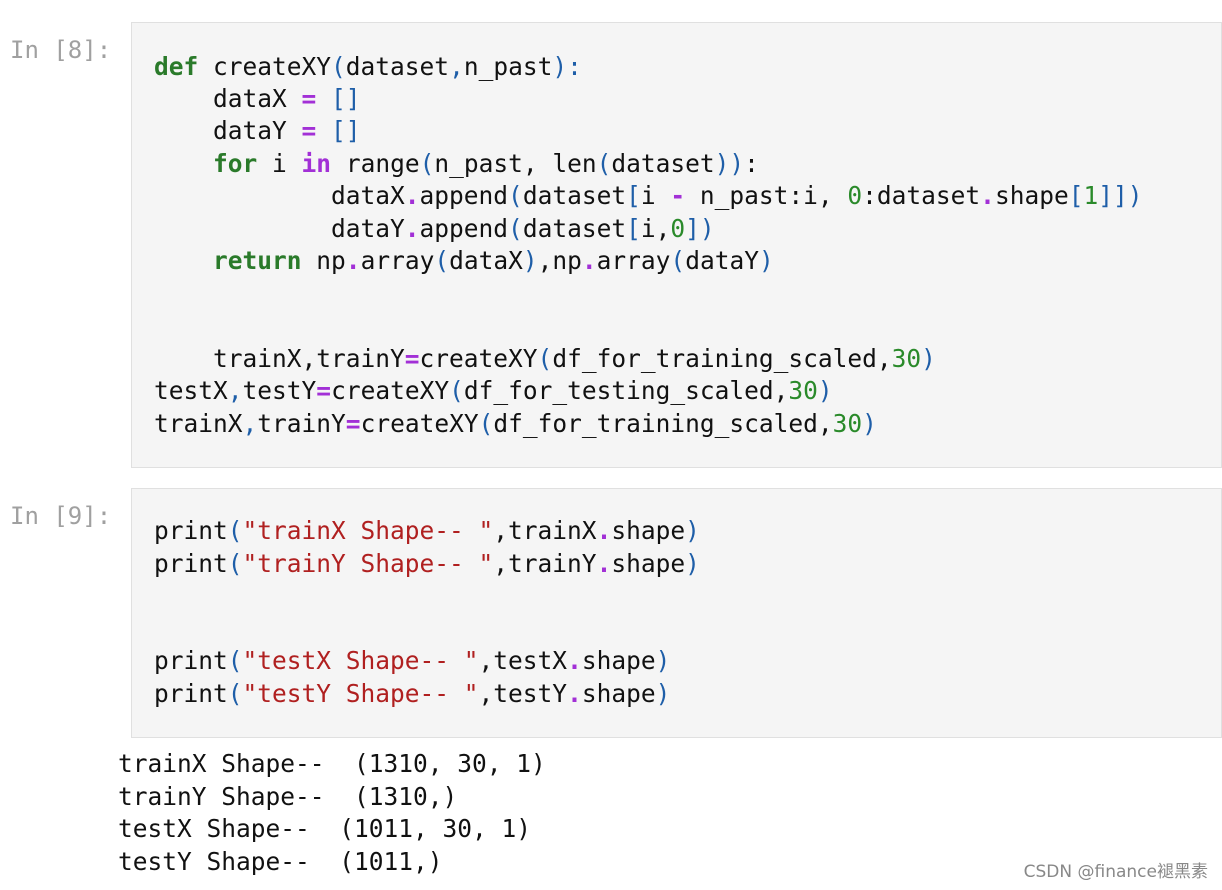 The width and height of the screenshot is (1222, 890). What do you see at coordinates (493, 260) in the screenshot?
I see `code-line: return np.array(dataX),np.array(dataY)` at bounding box center [493, 260].